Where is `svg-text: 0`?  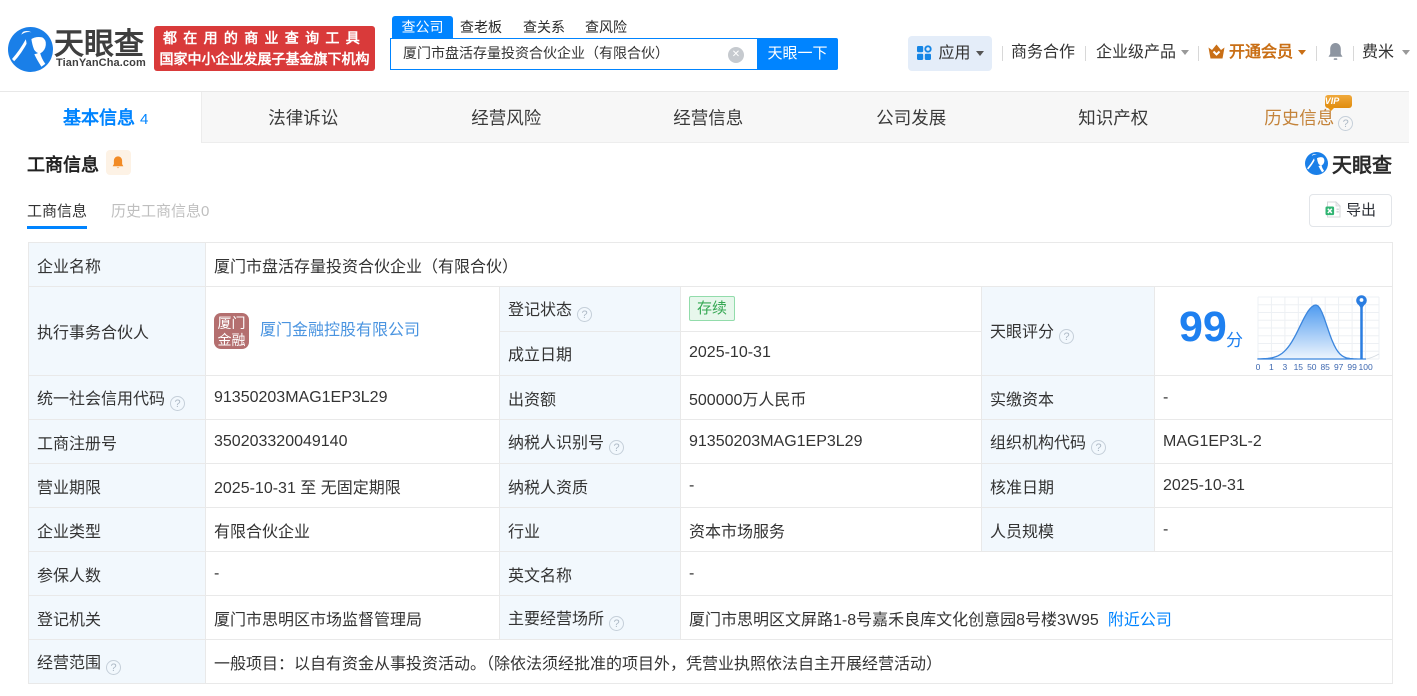
svg-text: 0 is located at coordinates (1258, 367).